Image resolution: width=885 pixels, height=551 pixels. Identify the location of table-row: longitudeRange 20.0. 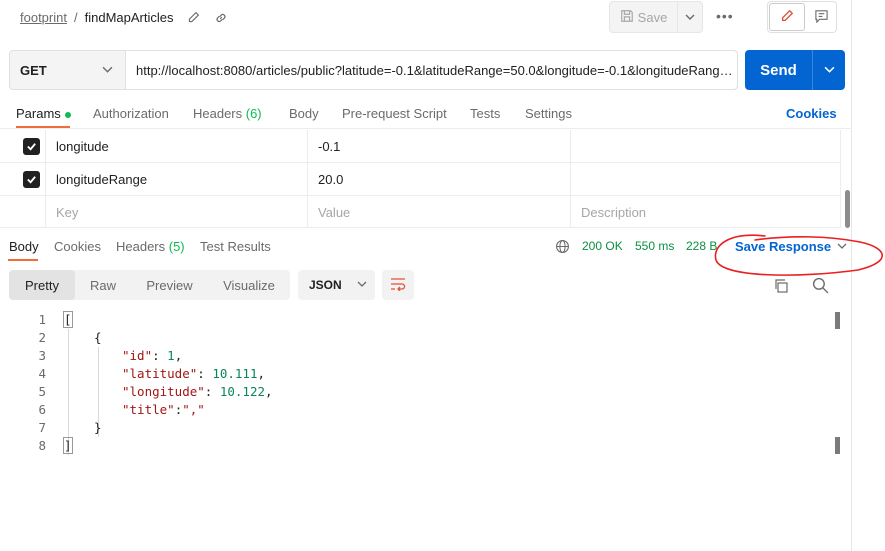
(420, 179).